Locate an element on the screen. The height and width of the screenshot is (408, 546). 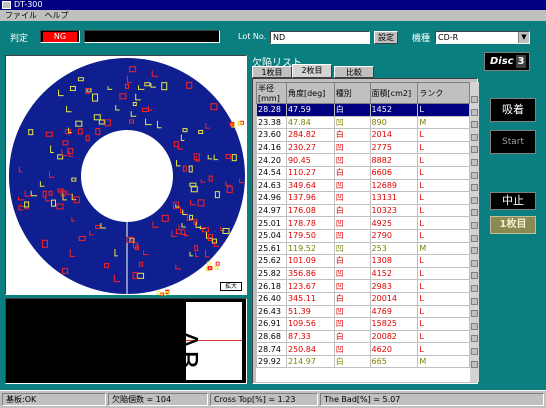
table-cell: 4769 is located at coordinates (394, 311).